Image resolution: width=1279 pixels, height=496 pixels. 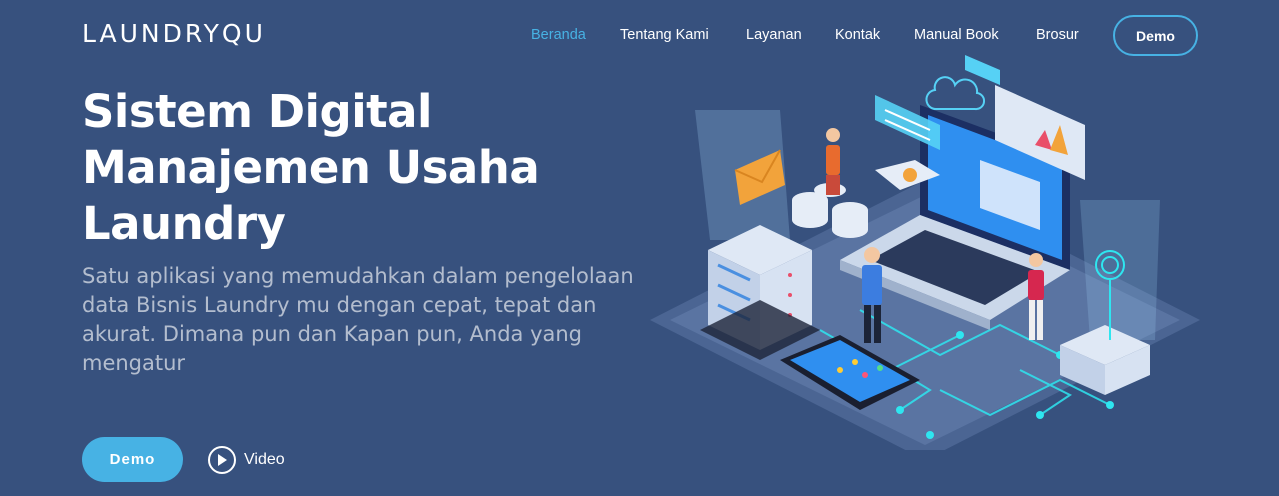 I want to click on nav-item-layanan: Layanan, so click(x=774, y=35).